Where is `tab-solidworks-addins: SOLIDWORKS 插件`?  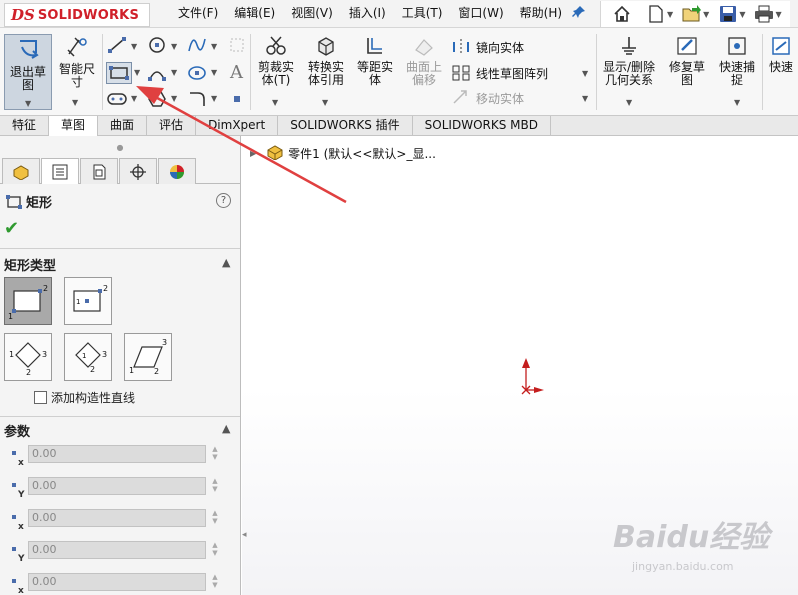
tab-solidworks-addins: SOLIDWORKS 插件 is located at coordinates (345, 126).